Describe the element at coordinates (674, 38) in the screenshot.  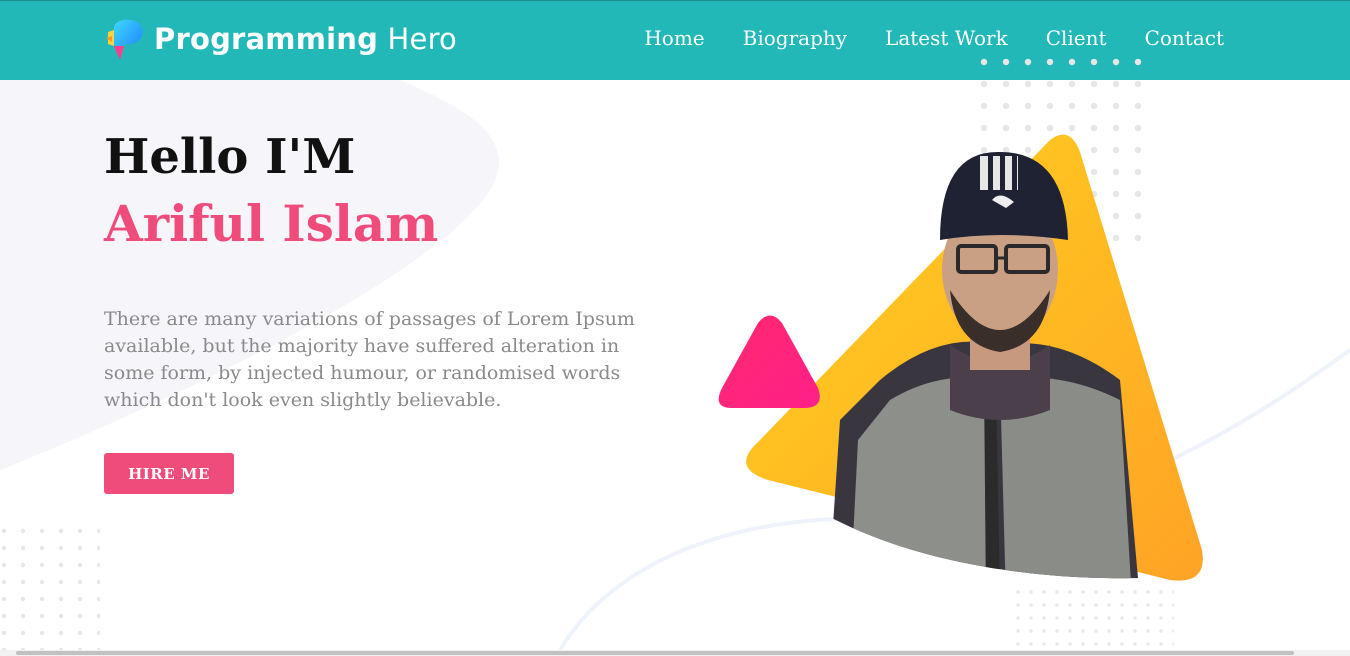
I see `nav-home: Home` at that location.